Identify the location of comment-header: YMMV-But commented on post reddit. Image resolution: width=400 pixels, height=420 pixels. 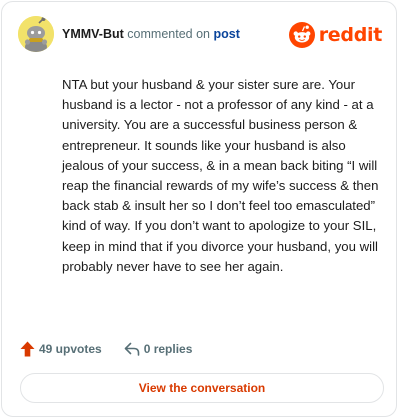
(200, 36).